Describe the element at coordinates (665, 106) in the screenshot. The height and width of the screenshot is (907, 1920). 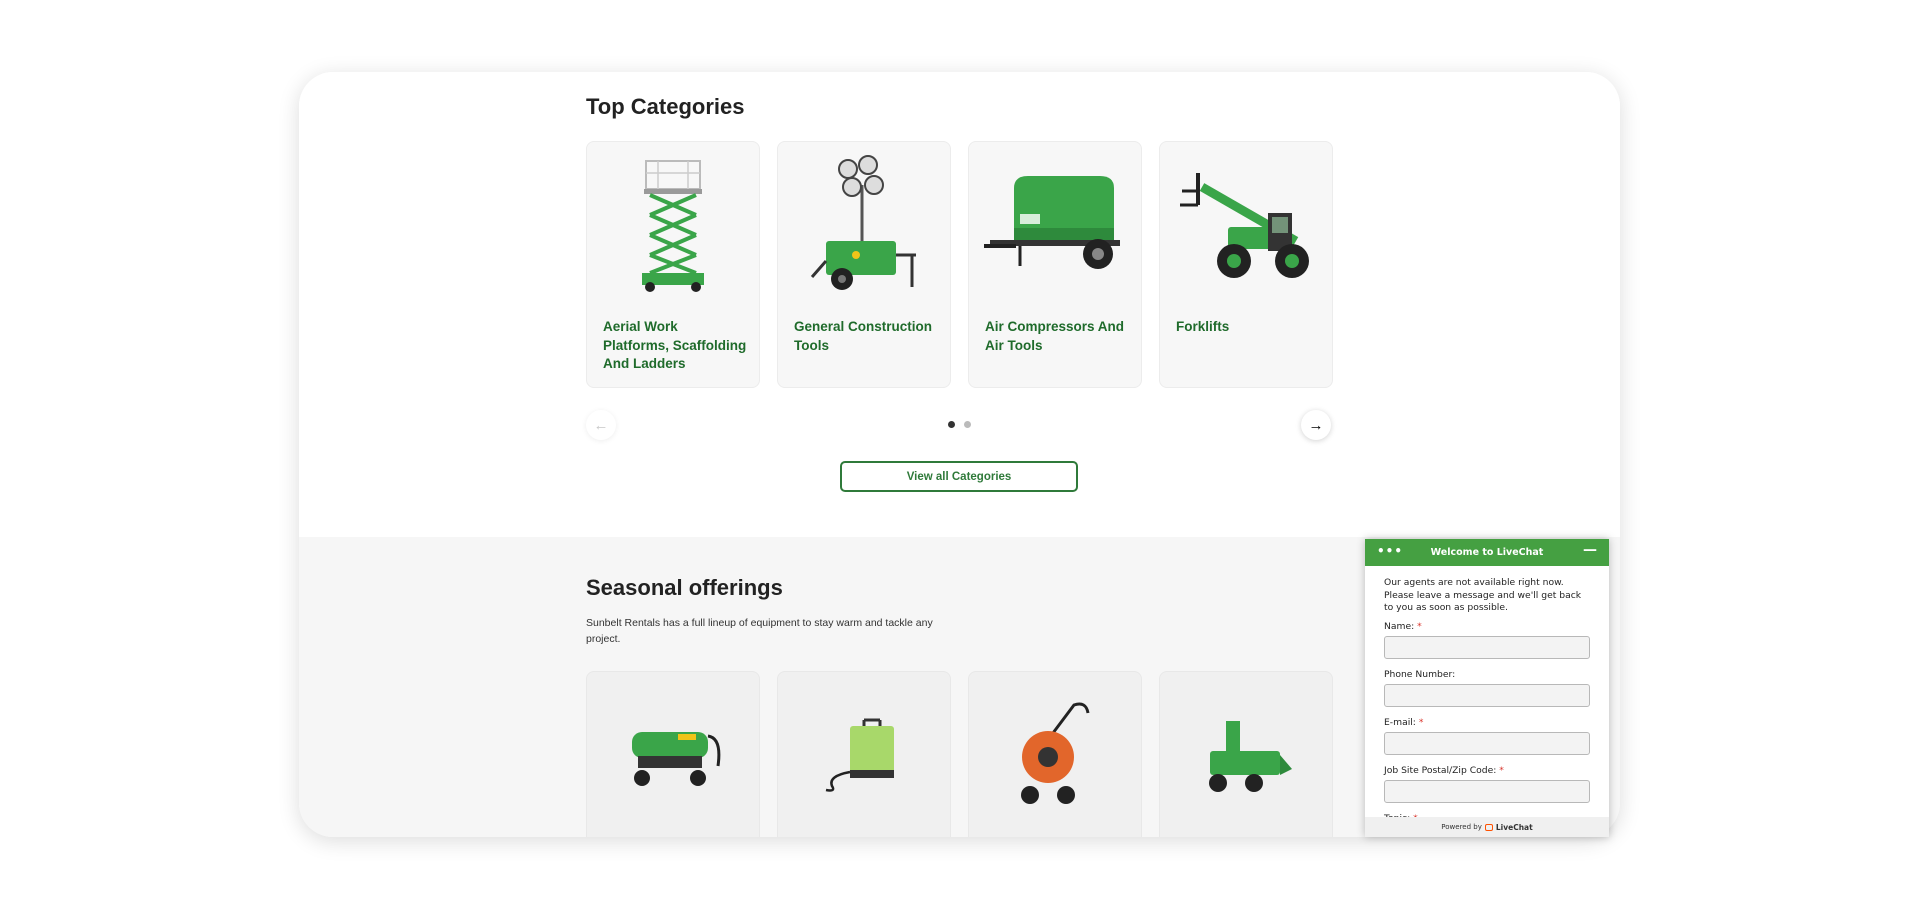
I see `top-categories-heading: Top Categories` at that location.